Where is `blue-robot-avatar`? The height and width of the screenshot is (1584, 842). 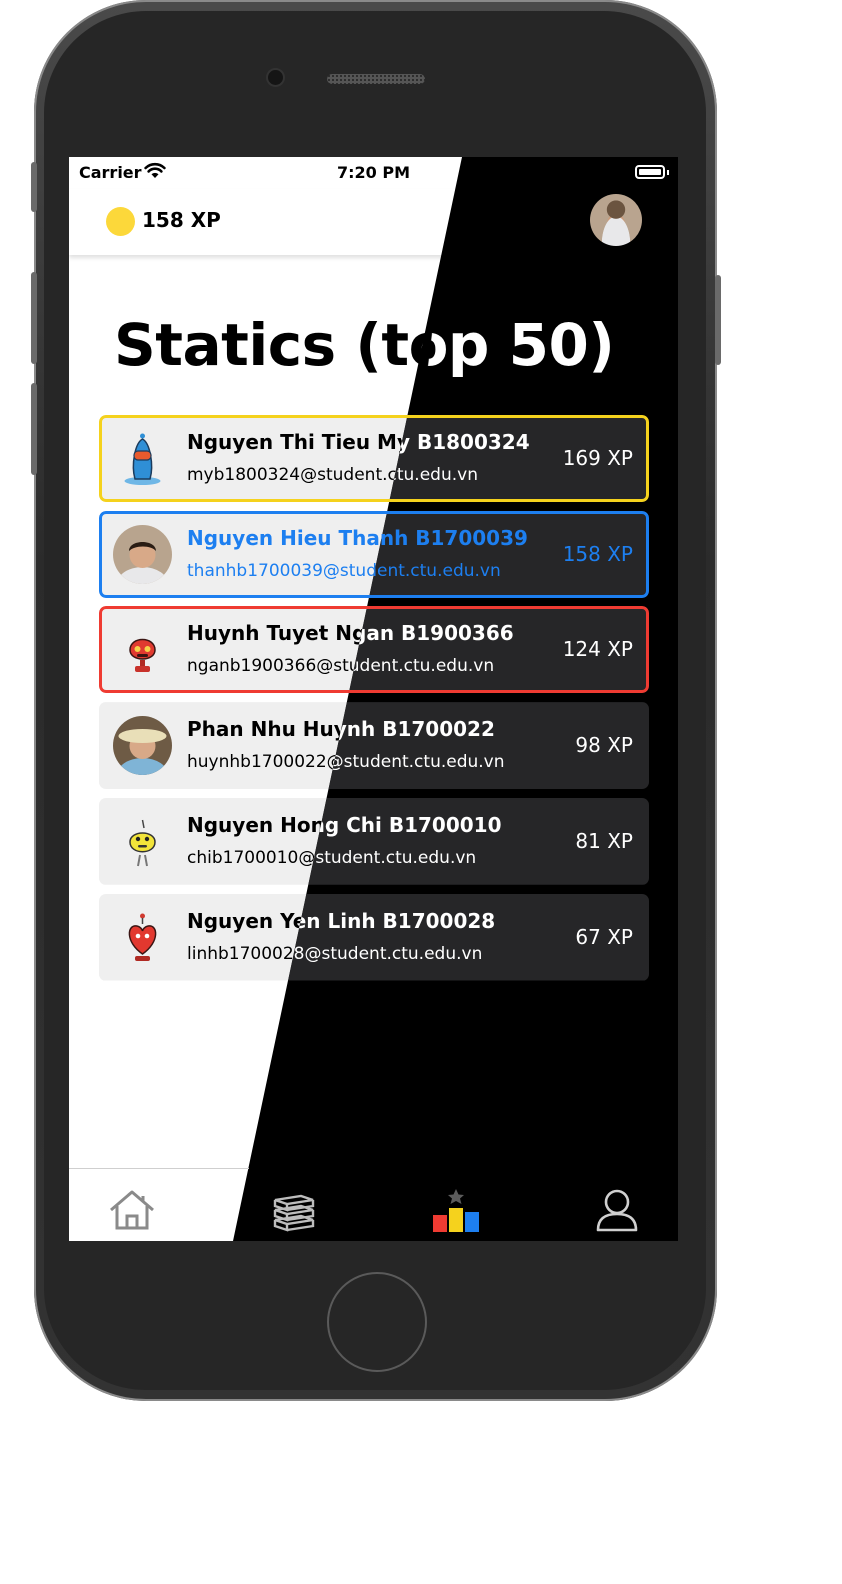
blue-robot-avatar is located at coordinates (142, 458).